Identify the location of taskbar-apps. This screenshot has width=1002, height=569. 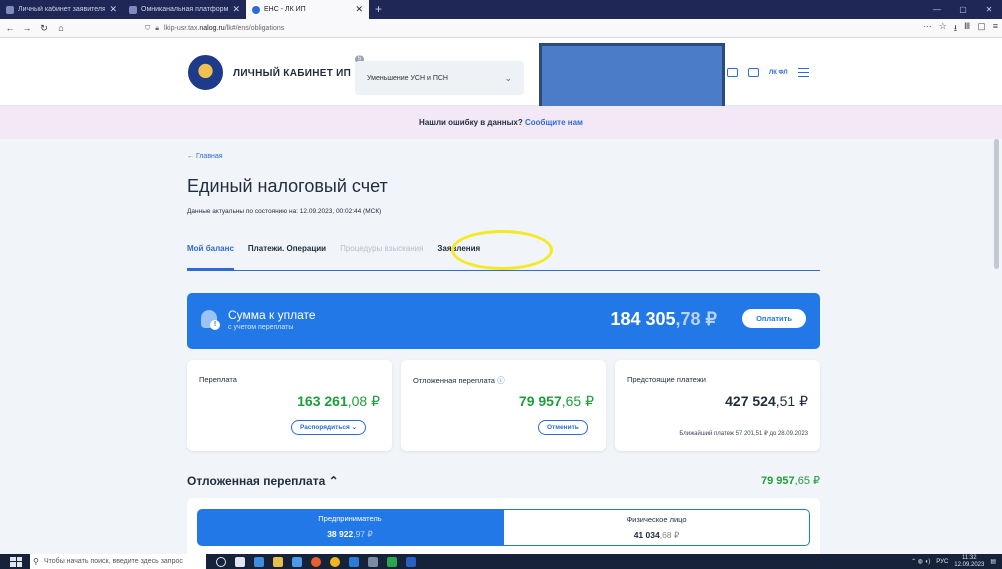
(316, 561).